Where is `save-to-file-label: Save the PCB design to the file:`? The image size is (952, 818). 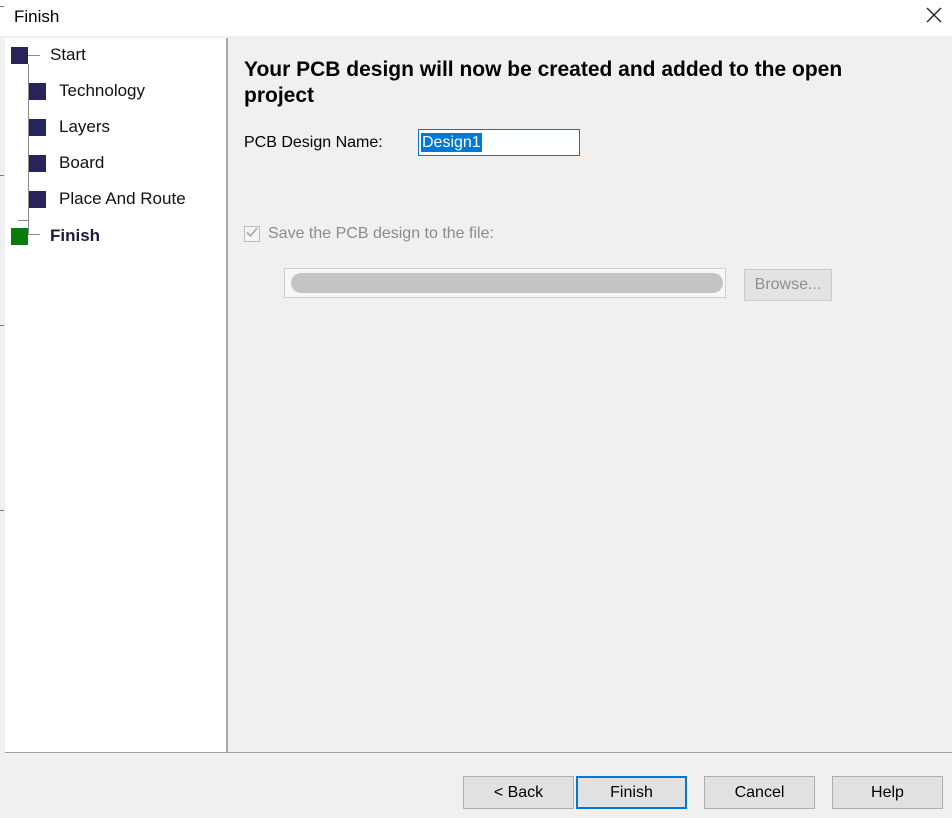
save-to-file-label: Save the PCB design to the file: is located at coordinates (381, 233).